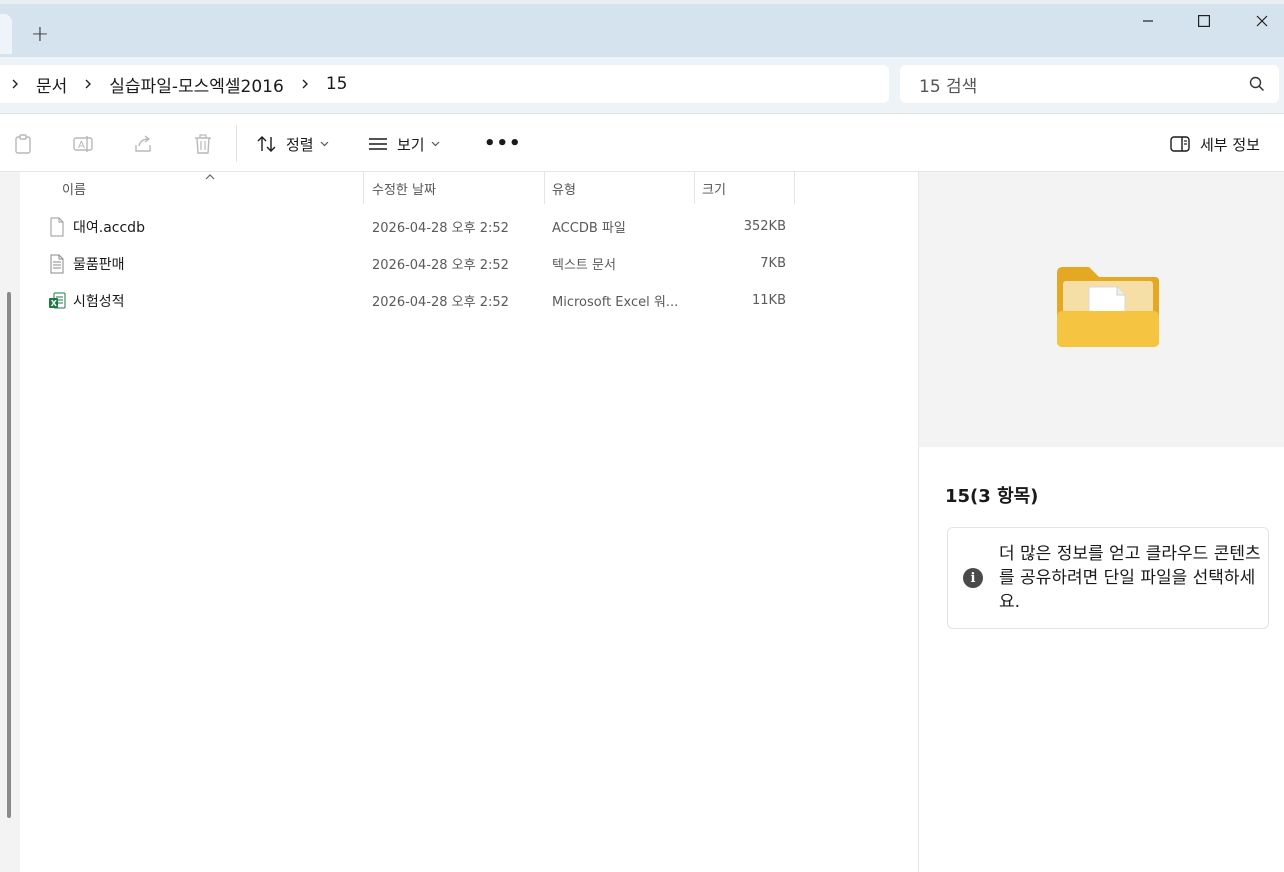  I want to click on close-button, so click(1262, 21).